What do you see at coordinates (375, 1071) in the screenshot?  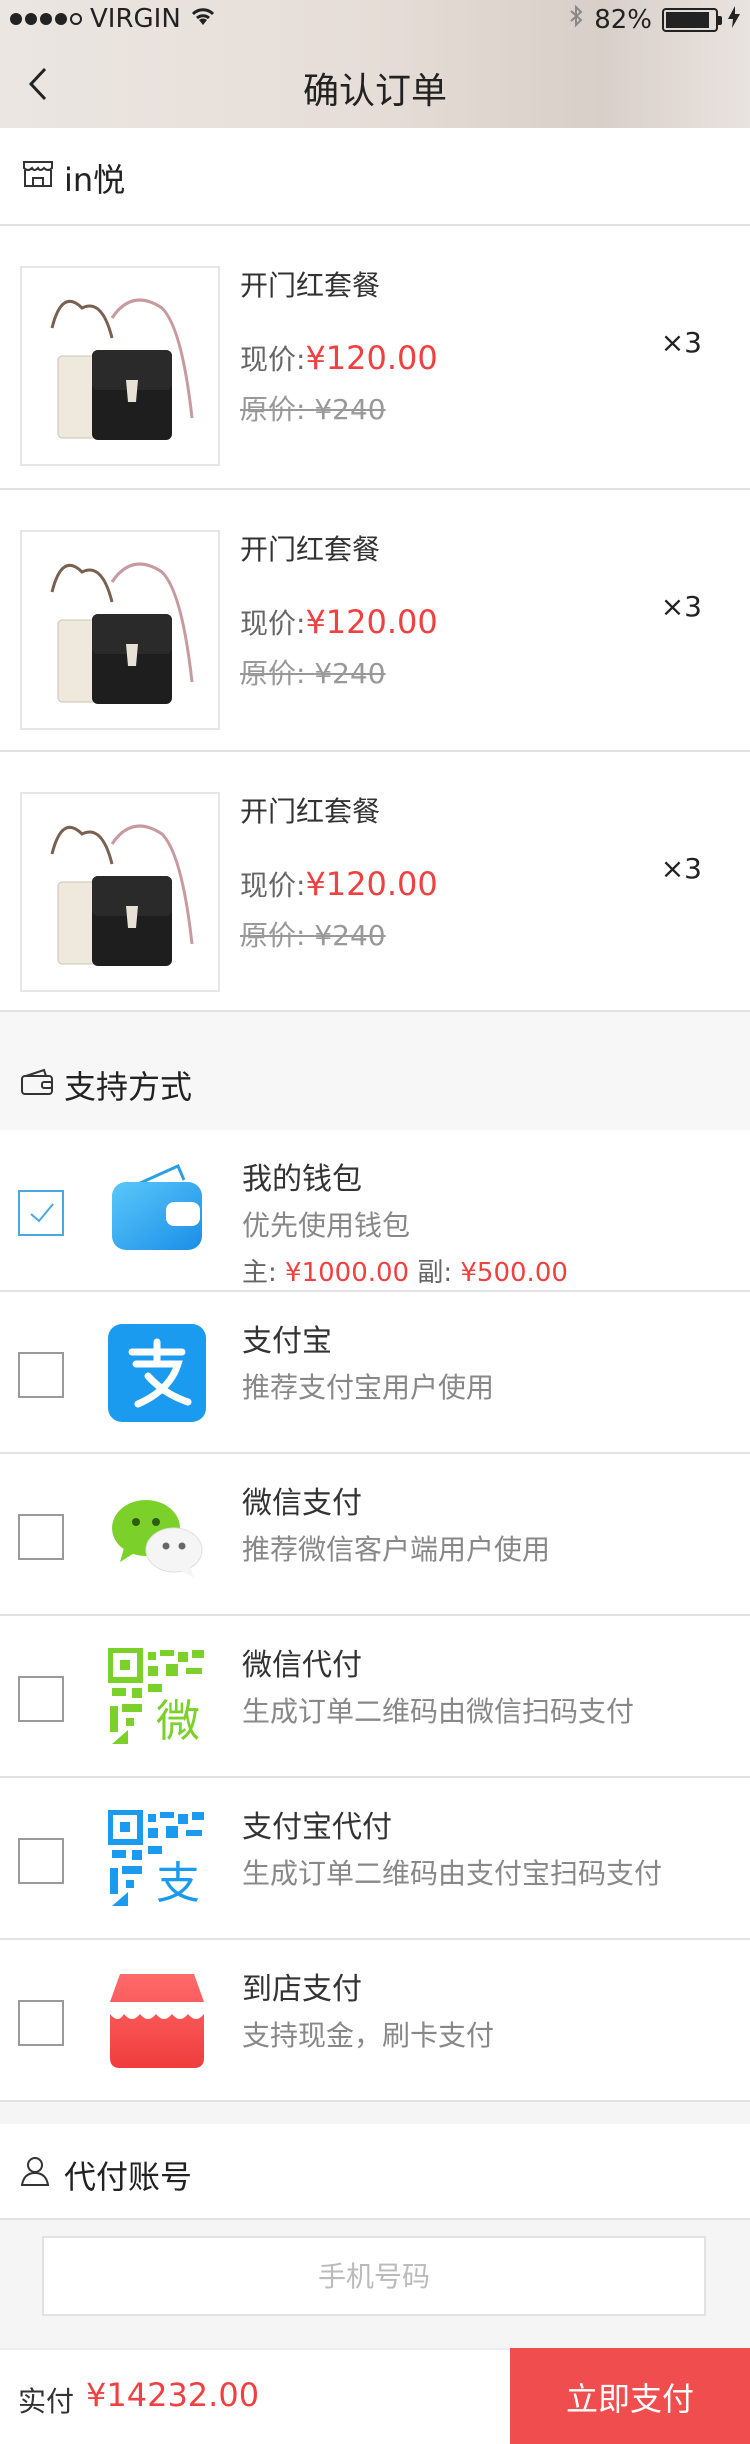 I see `payment-header: 支持方式` at bounding box center [375, 1071].